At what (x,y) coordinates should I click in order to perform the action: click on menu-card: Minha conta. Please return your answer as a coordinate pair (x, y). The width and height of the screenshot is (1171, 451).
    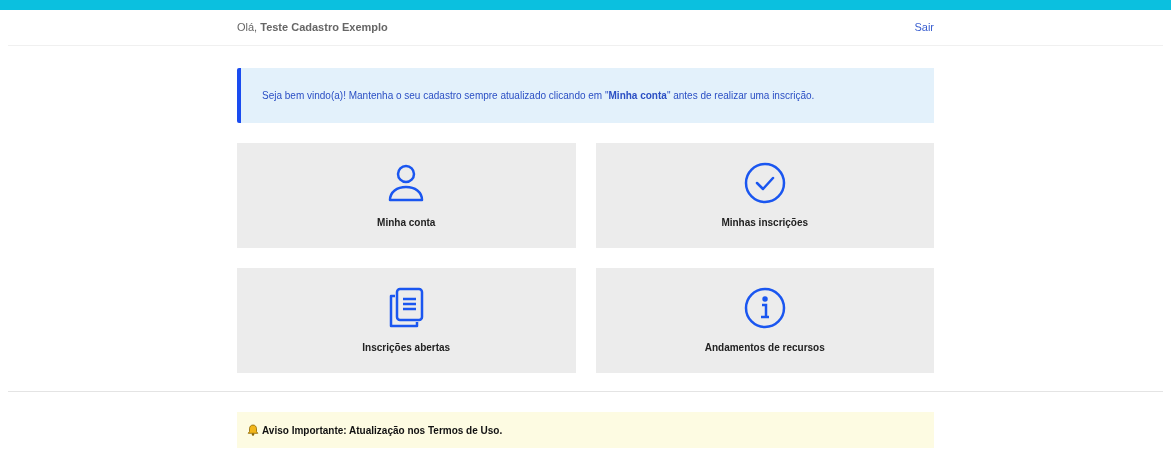
    Looking at the image, I should click on (406, 195).